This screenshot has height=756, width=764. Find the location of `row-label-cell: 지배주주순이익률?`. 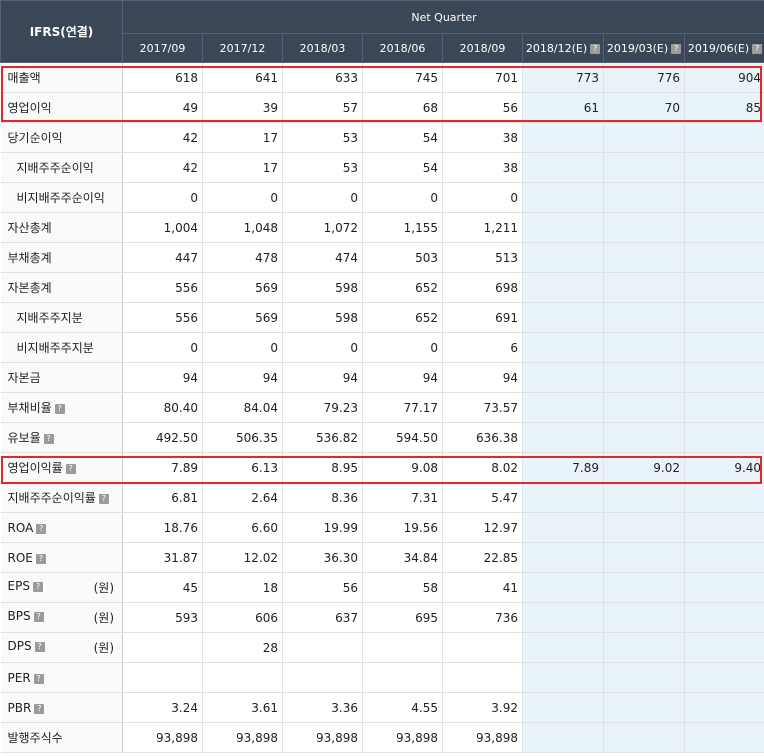

row-label-cell: 지배주주순이익률? is located at coordinates (61, 497).